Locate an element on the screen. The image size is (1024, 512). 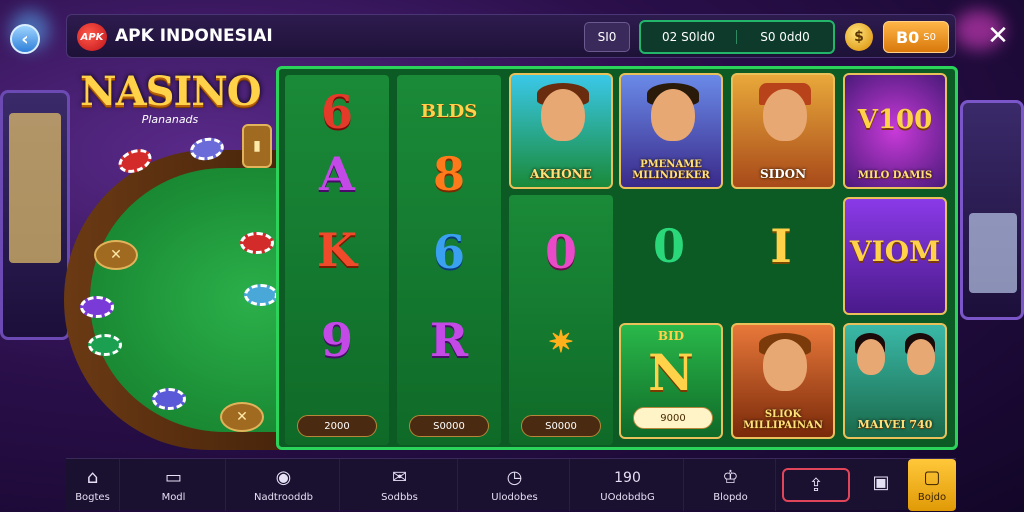
nav-profile: ▢ Bojdo is located at coordinates (932, 485).